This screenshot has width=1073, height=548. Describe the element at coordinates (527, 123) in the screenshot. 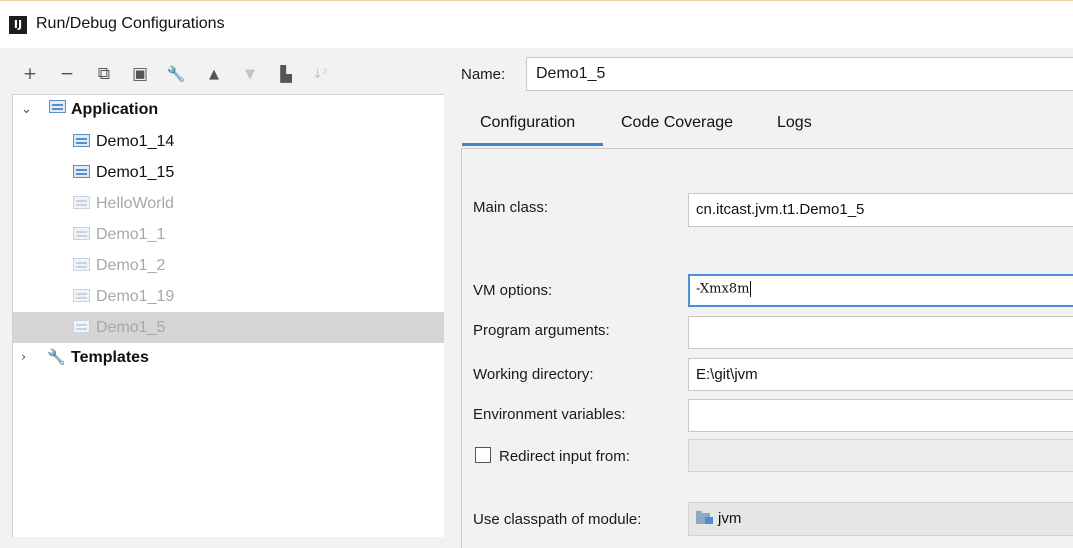

I see `tab-configuration: Configuration` at that location.